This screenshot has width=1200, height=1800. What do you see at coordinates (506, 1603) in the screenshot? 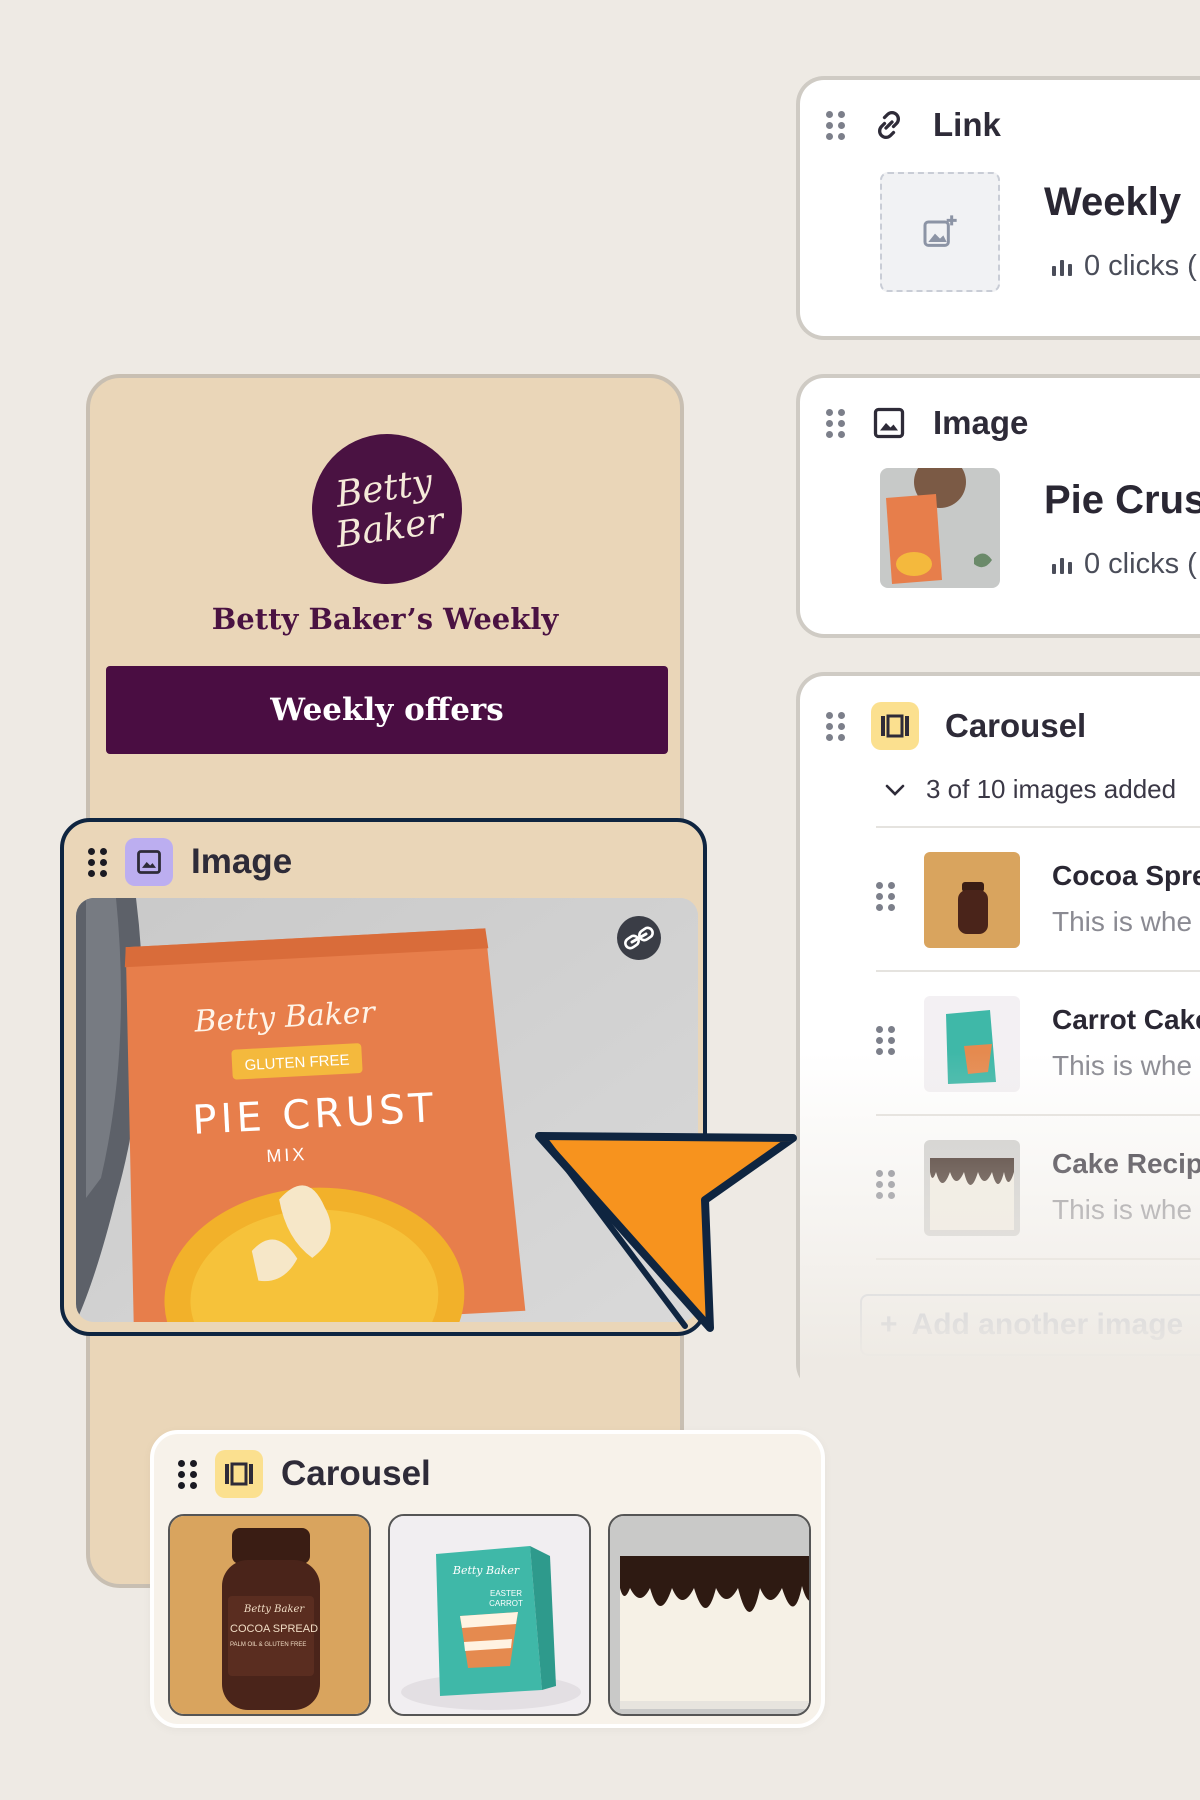
I see `carrot-label2: CARROT` at bounding box center [506, 1603].